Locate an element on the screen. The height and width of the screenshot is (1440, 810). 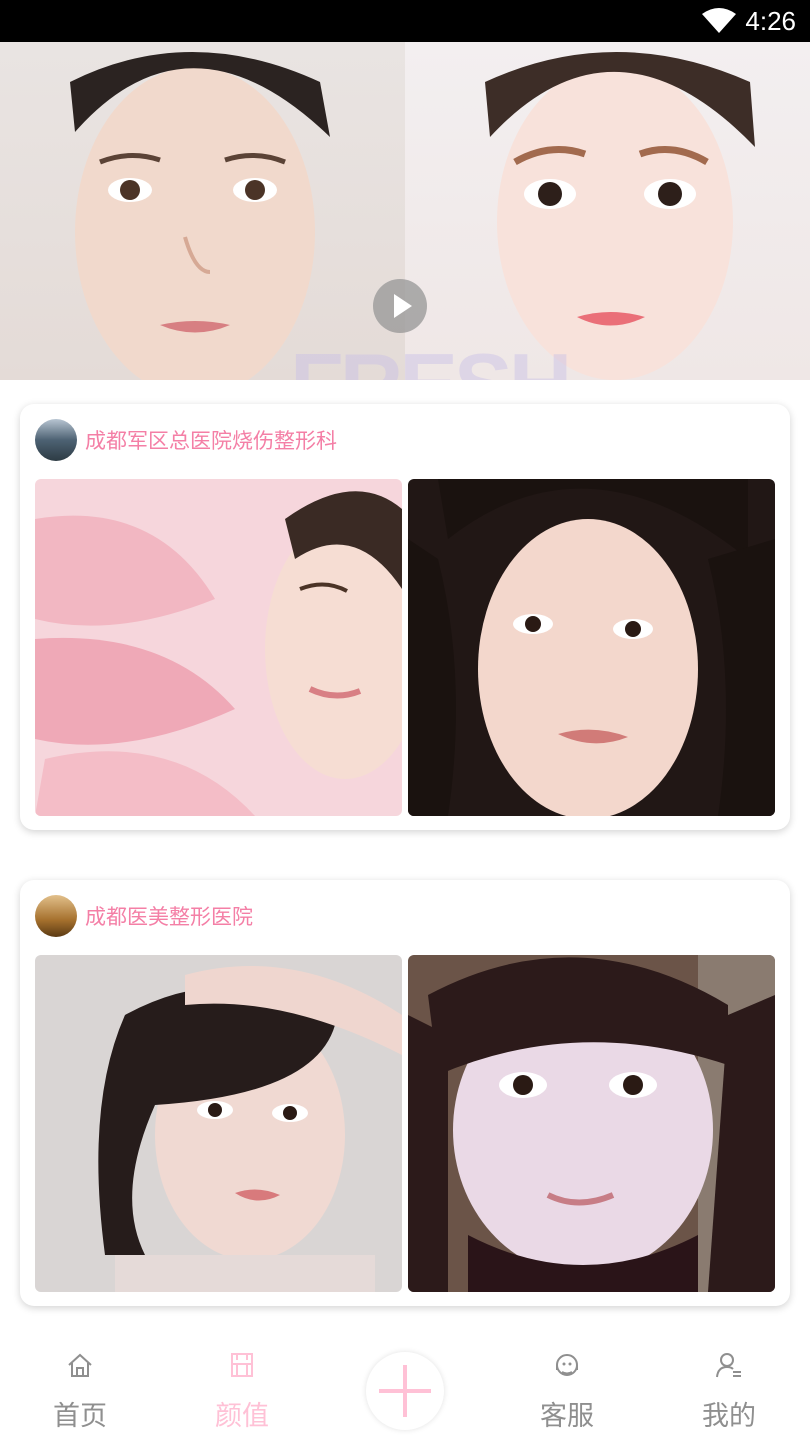
tab-customer-service: 客服 is located at coordinates (567, 1391).